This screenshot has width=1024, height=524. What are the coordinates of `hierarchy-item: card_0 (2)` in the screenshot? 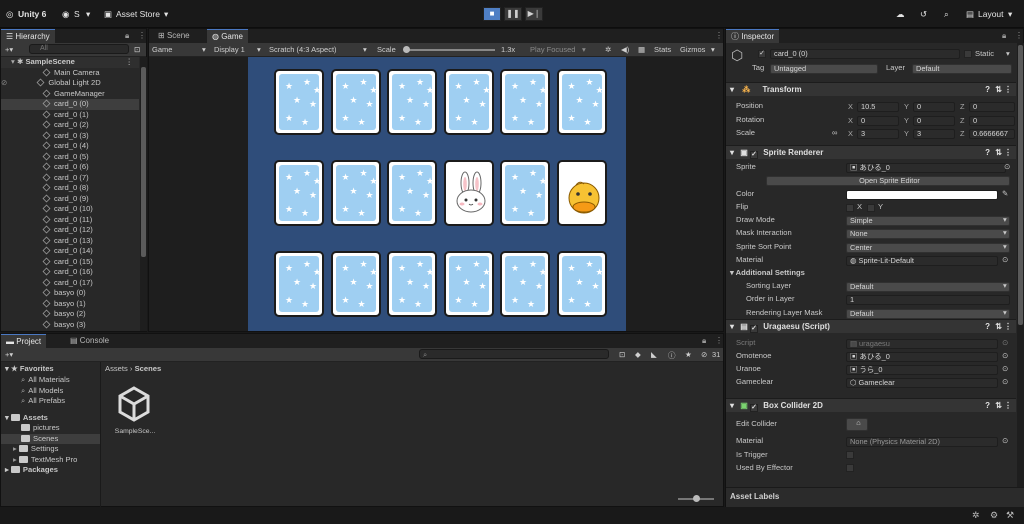 It's located at (70, 125).